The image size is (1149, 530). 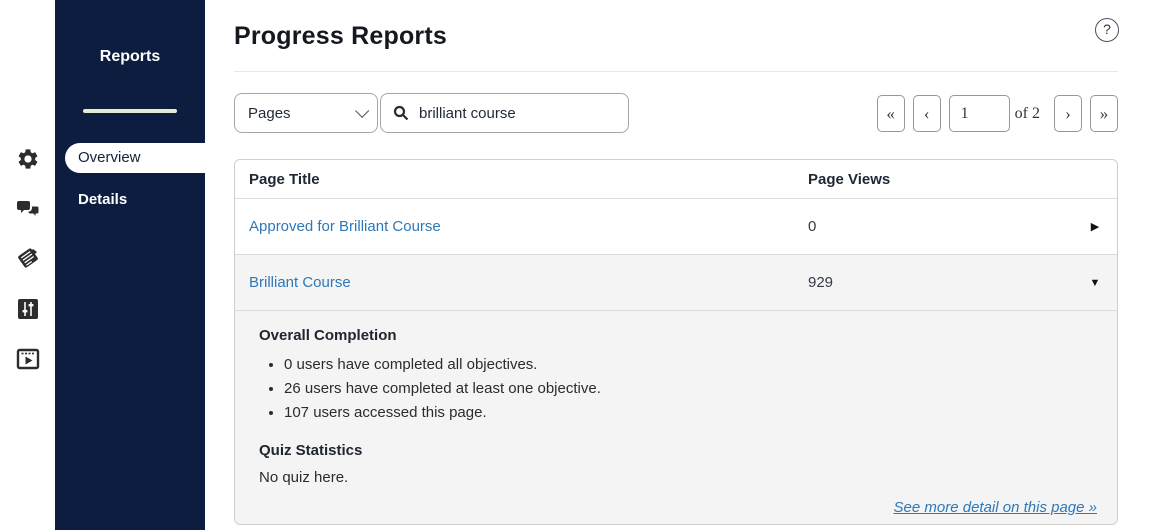 What do you see at coordinates (890, 113) in the screenshot?
I see `first-page-button: «` at bounding box center [890, 113].